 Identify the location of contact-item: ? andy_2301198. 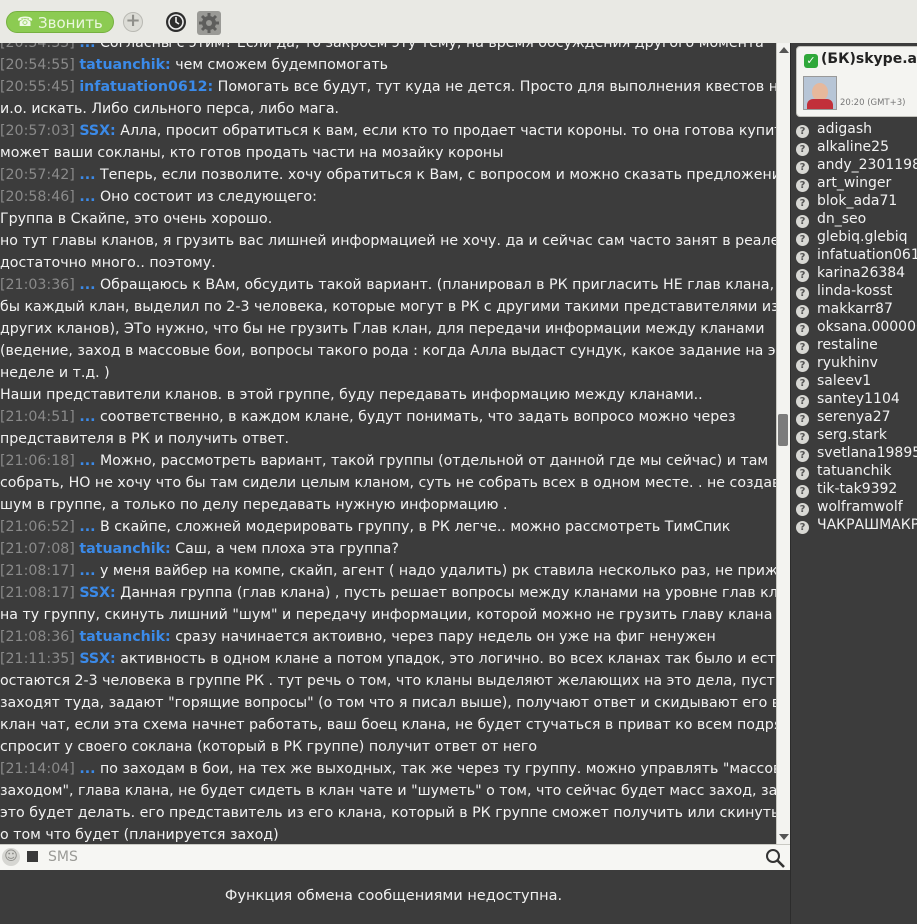
(856, 165).